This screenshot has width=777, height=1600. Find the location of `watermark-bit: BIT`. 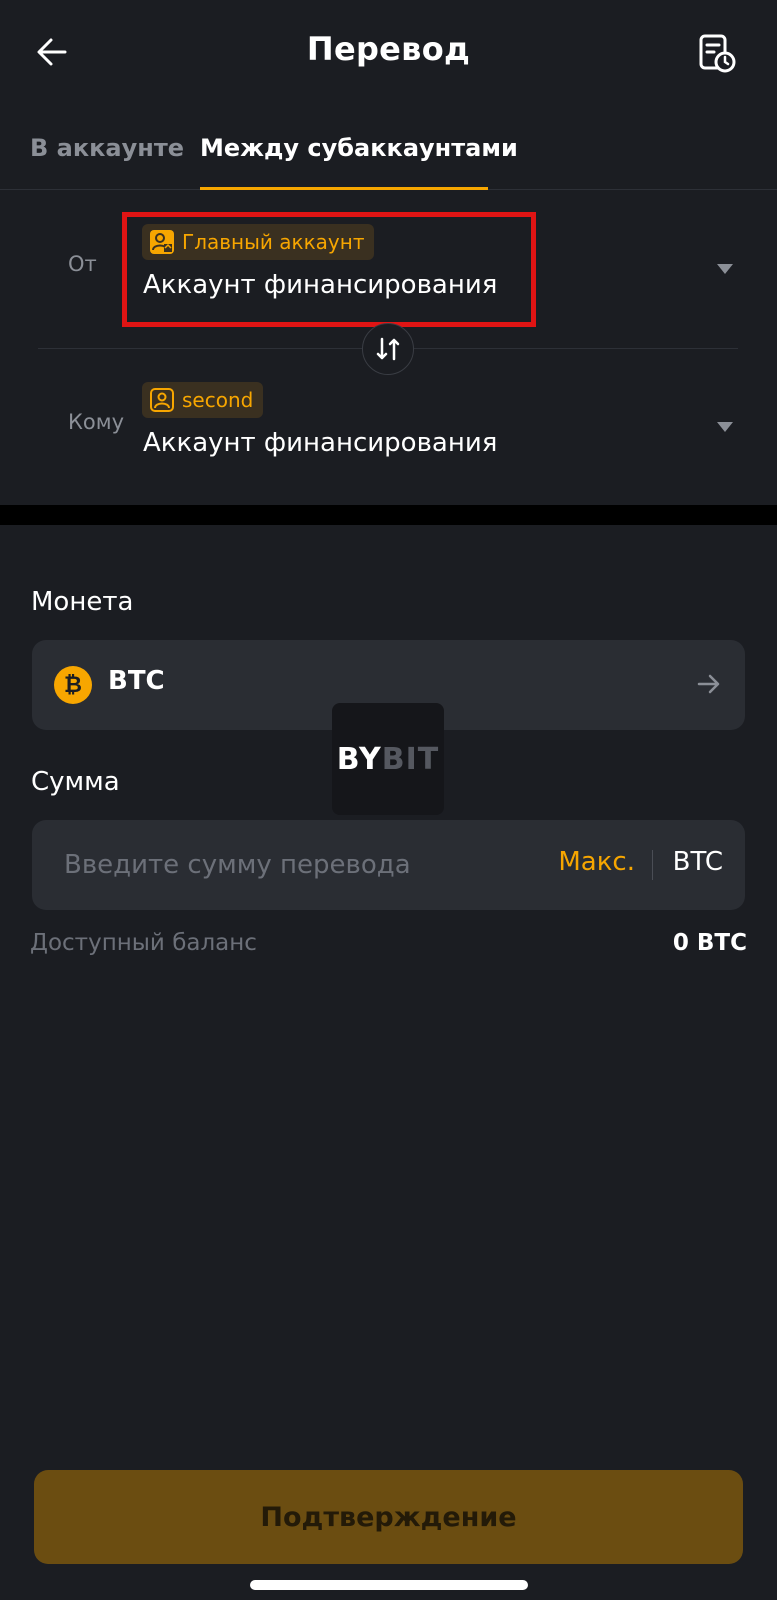

watermark-bit: BIT is located at coordinates (410, 759).